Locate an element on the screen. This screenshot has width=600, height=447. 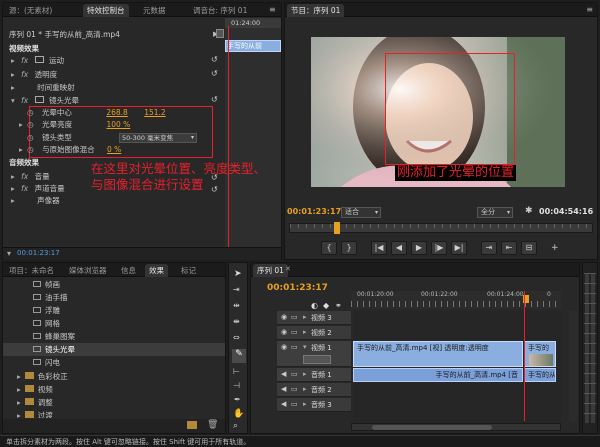
go-to-out-button: ▶| is located at coordinates (459, 248).